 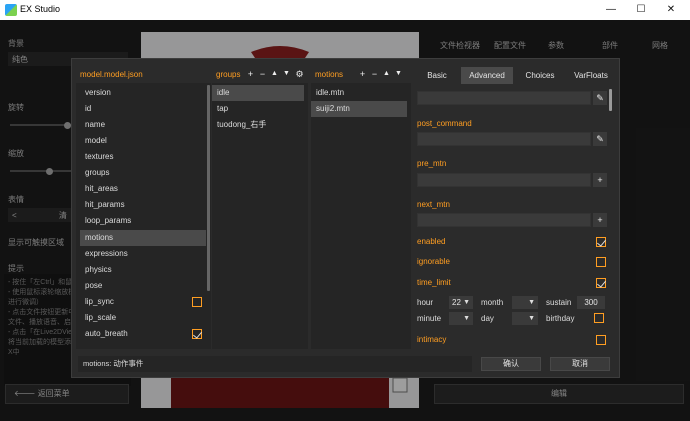 I want to click on hour-dropdown: 22 ▼, so click(x=461, y=302).